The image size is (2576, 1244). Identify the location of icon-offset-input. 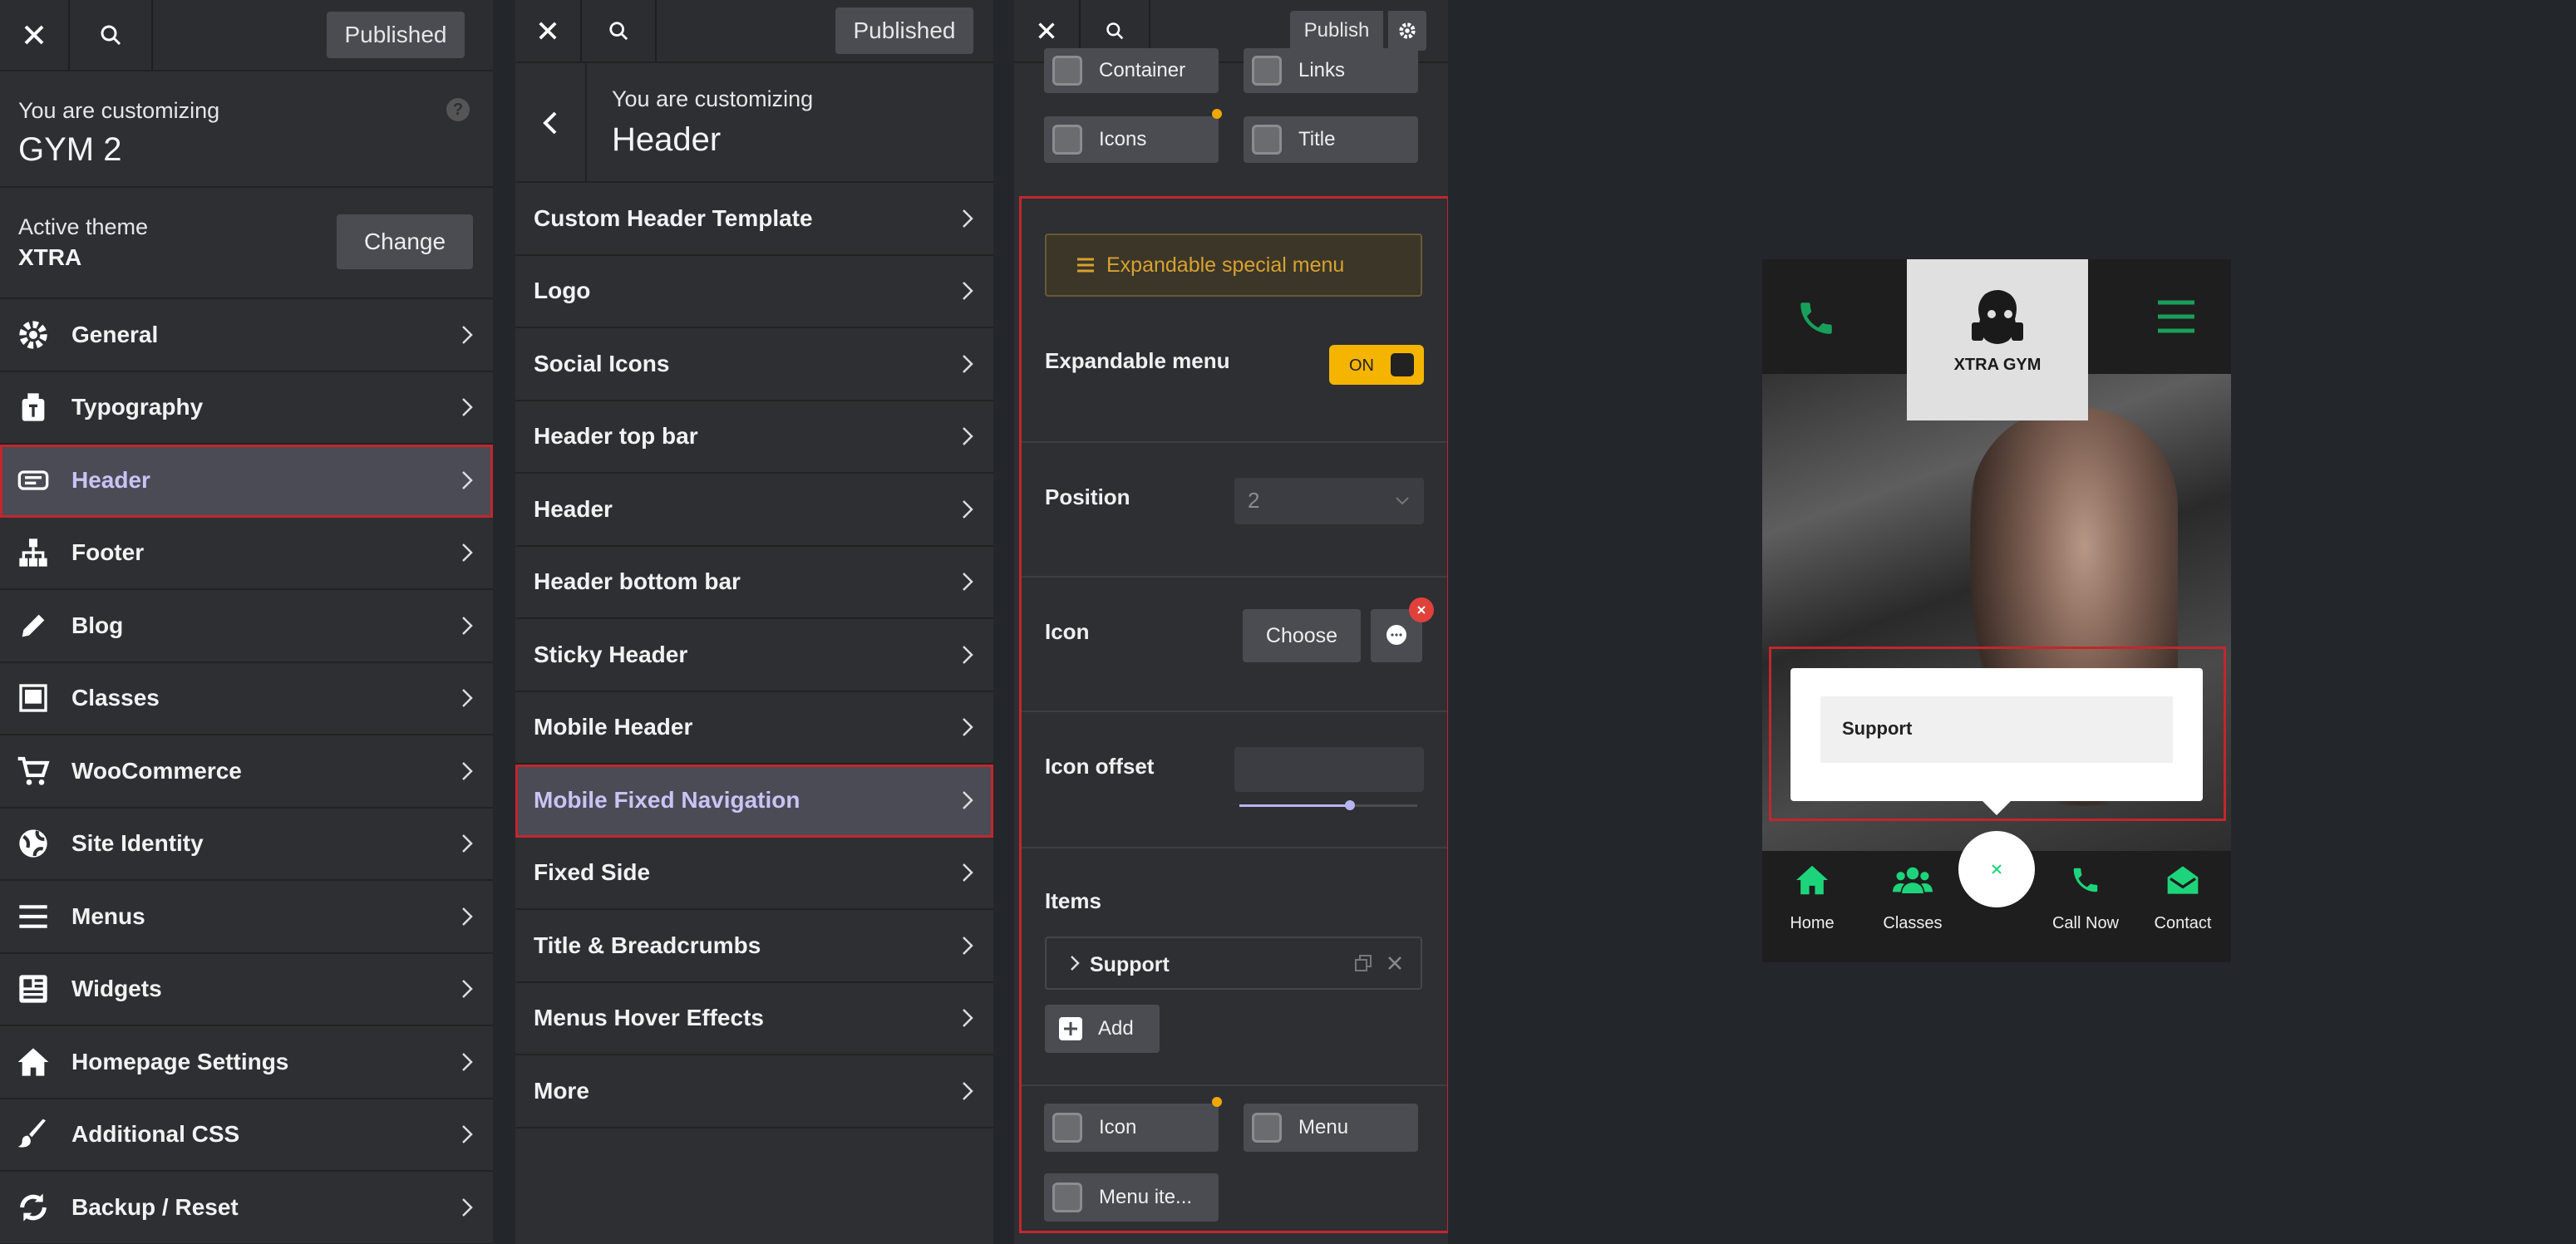
(1329, 769).